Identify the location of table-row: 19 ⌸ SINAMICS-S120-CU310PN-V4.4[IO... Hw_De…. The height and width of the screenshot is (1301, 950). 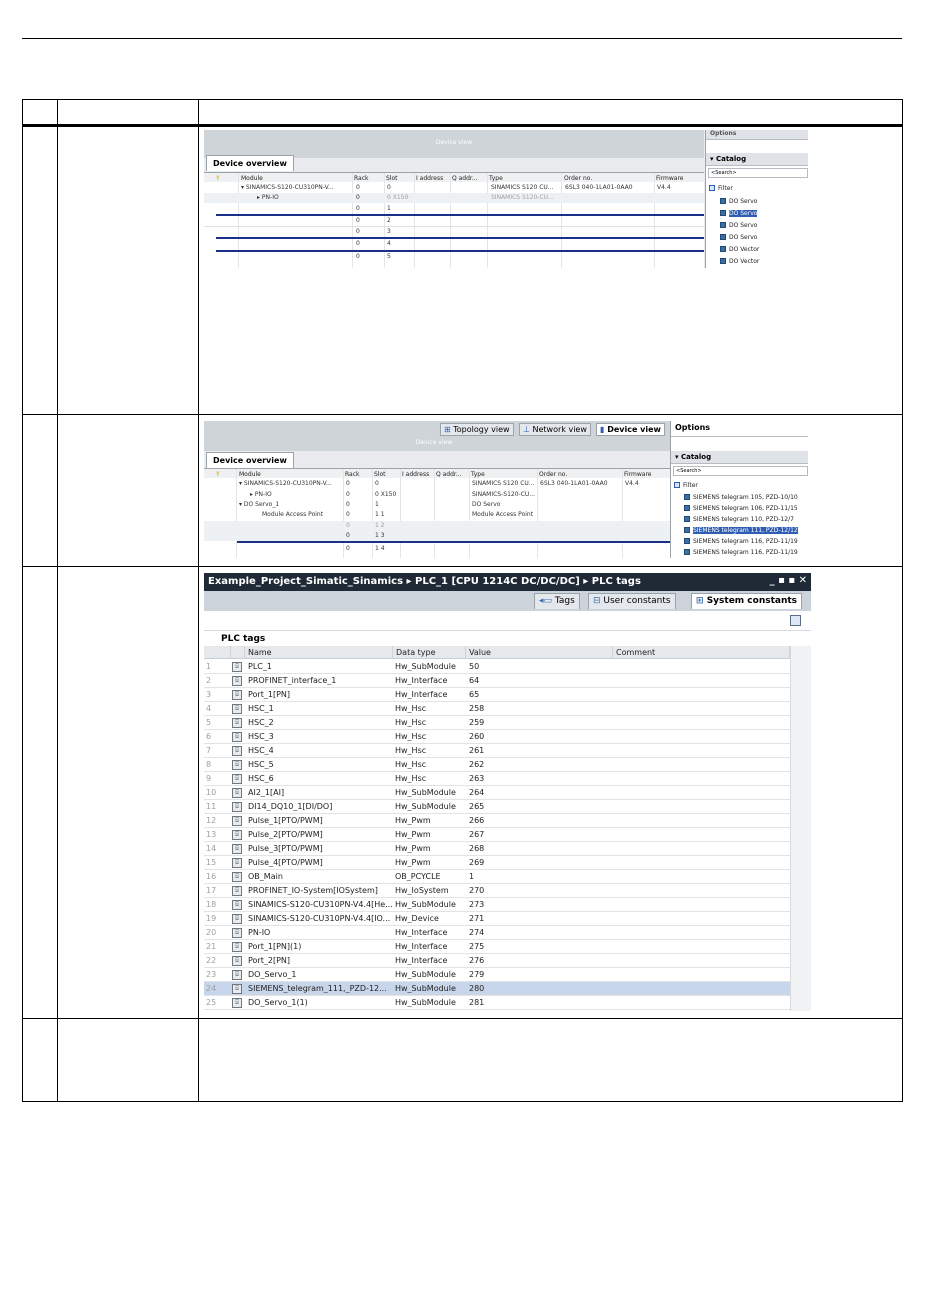
(497, 919).